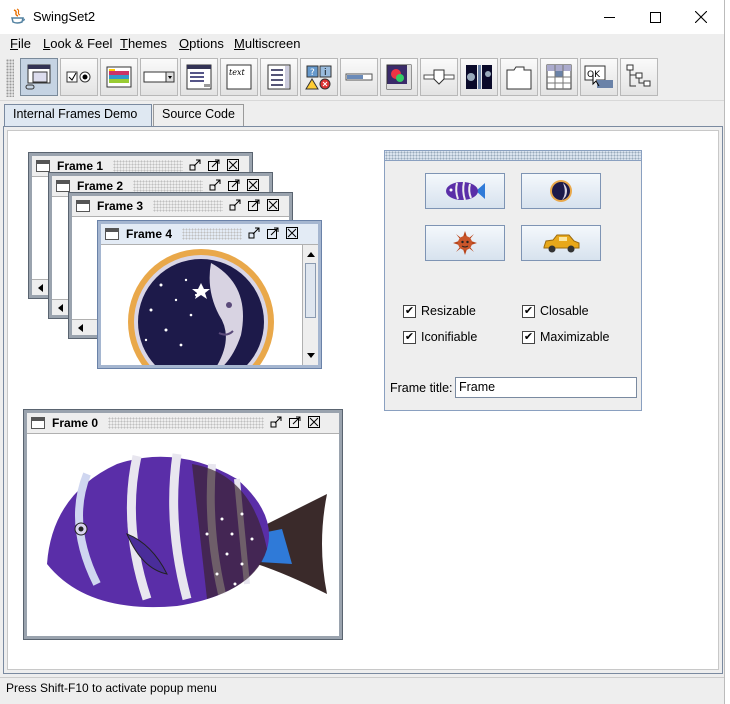 This screenshot has width=730, height=704. I want to click on progress-bar-icon, so click(359, 77).